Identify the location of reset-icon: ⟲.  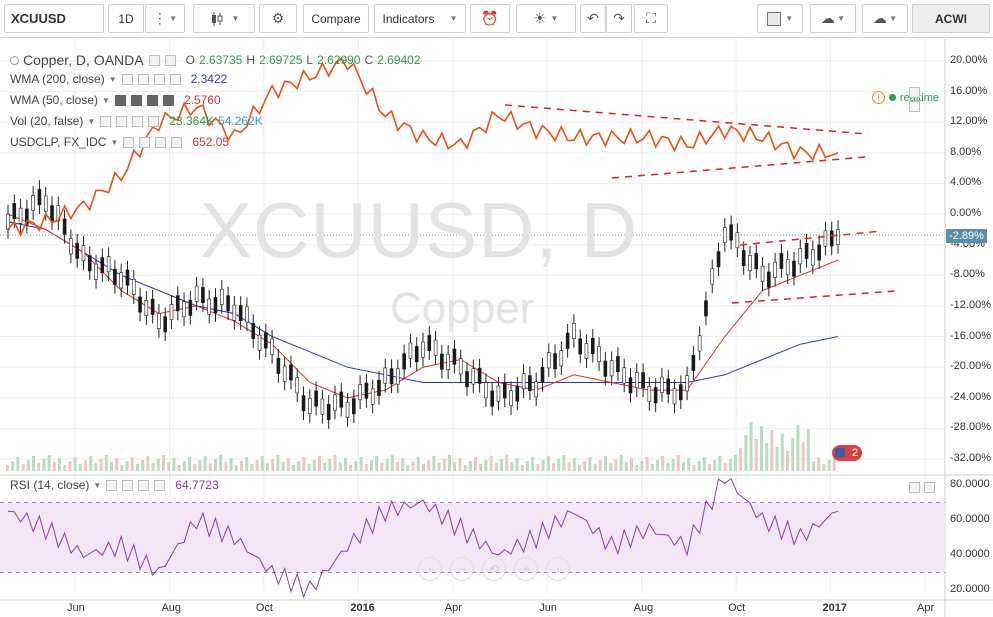
(494, 569).